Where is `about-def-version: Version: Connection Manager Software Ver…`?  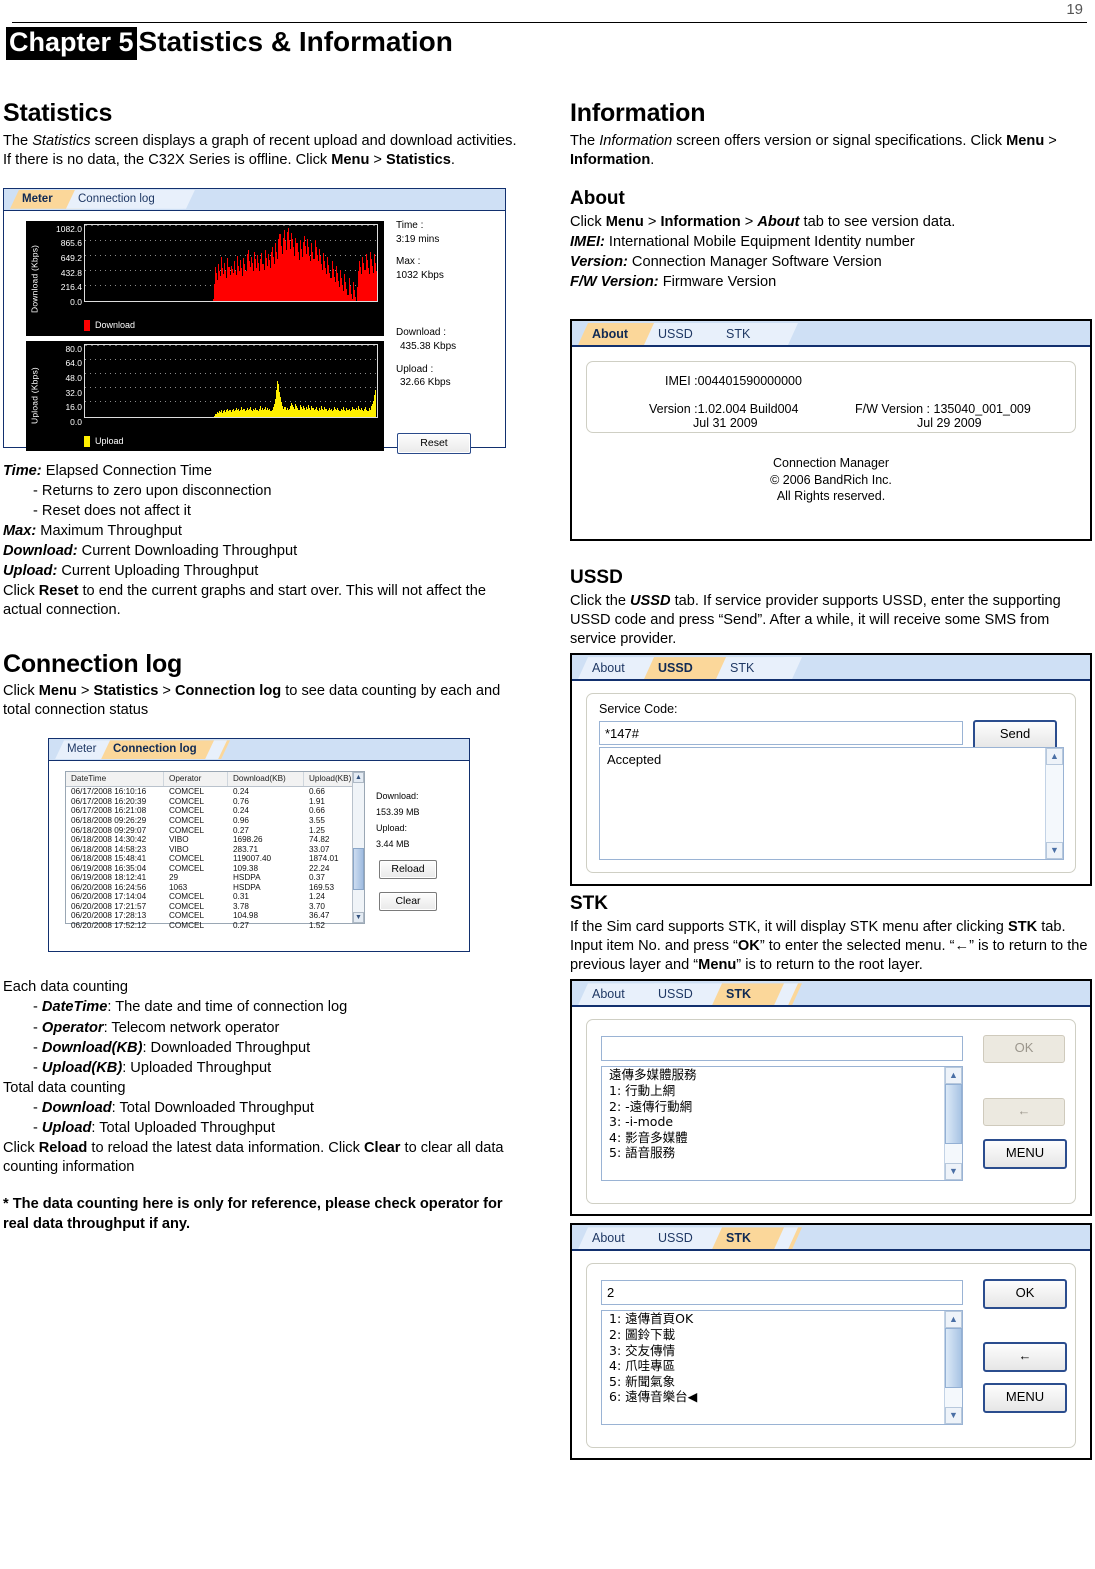
about-def-version: Version: Connection Manager Software Ver… is located at coordinates (726, 261).